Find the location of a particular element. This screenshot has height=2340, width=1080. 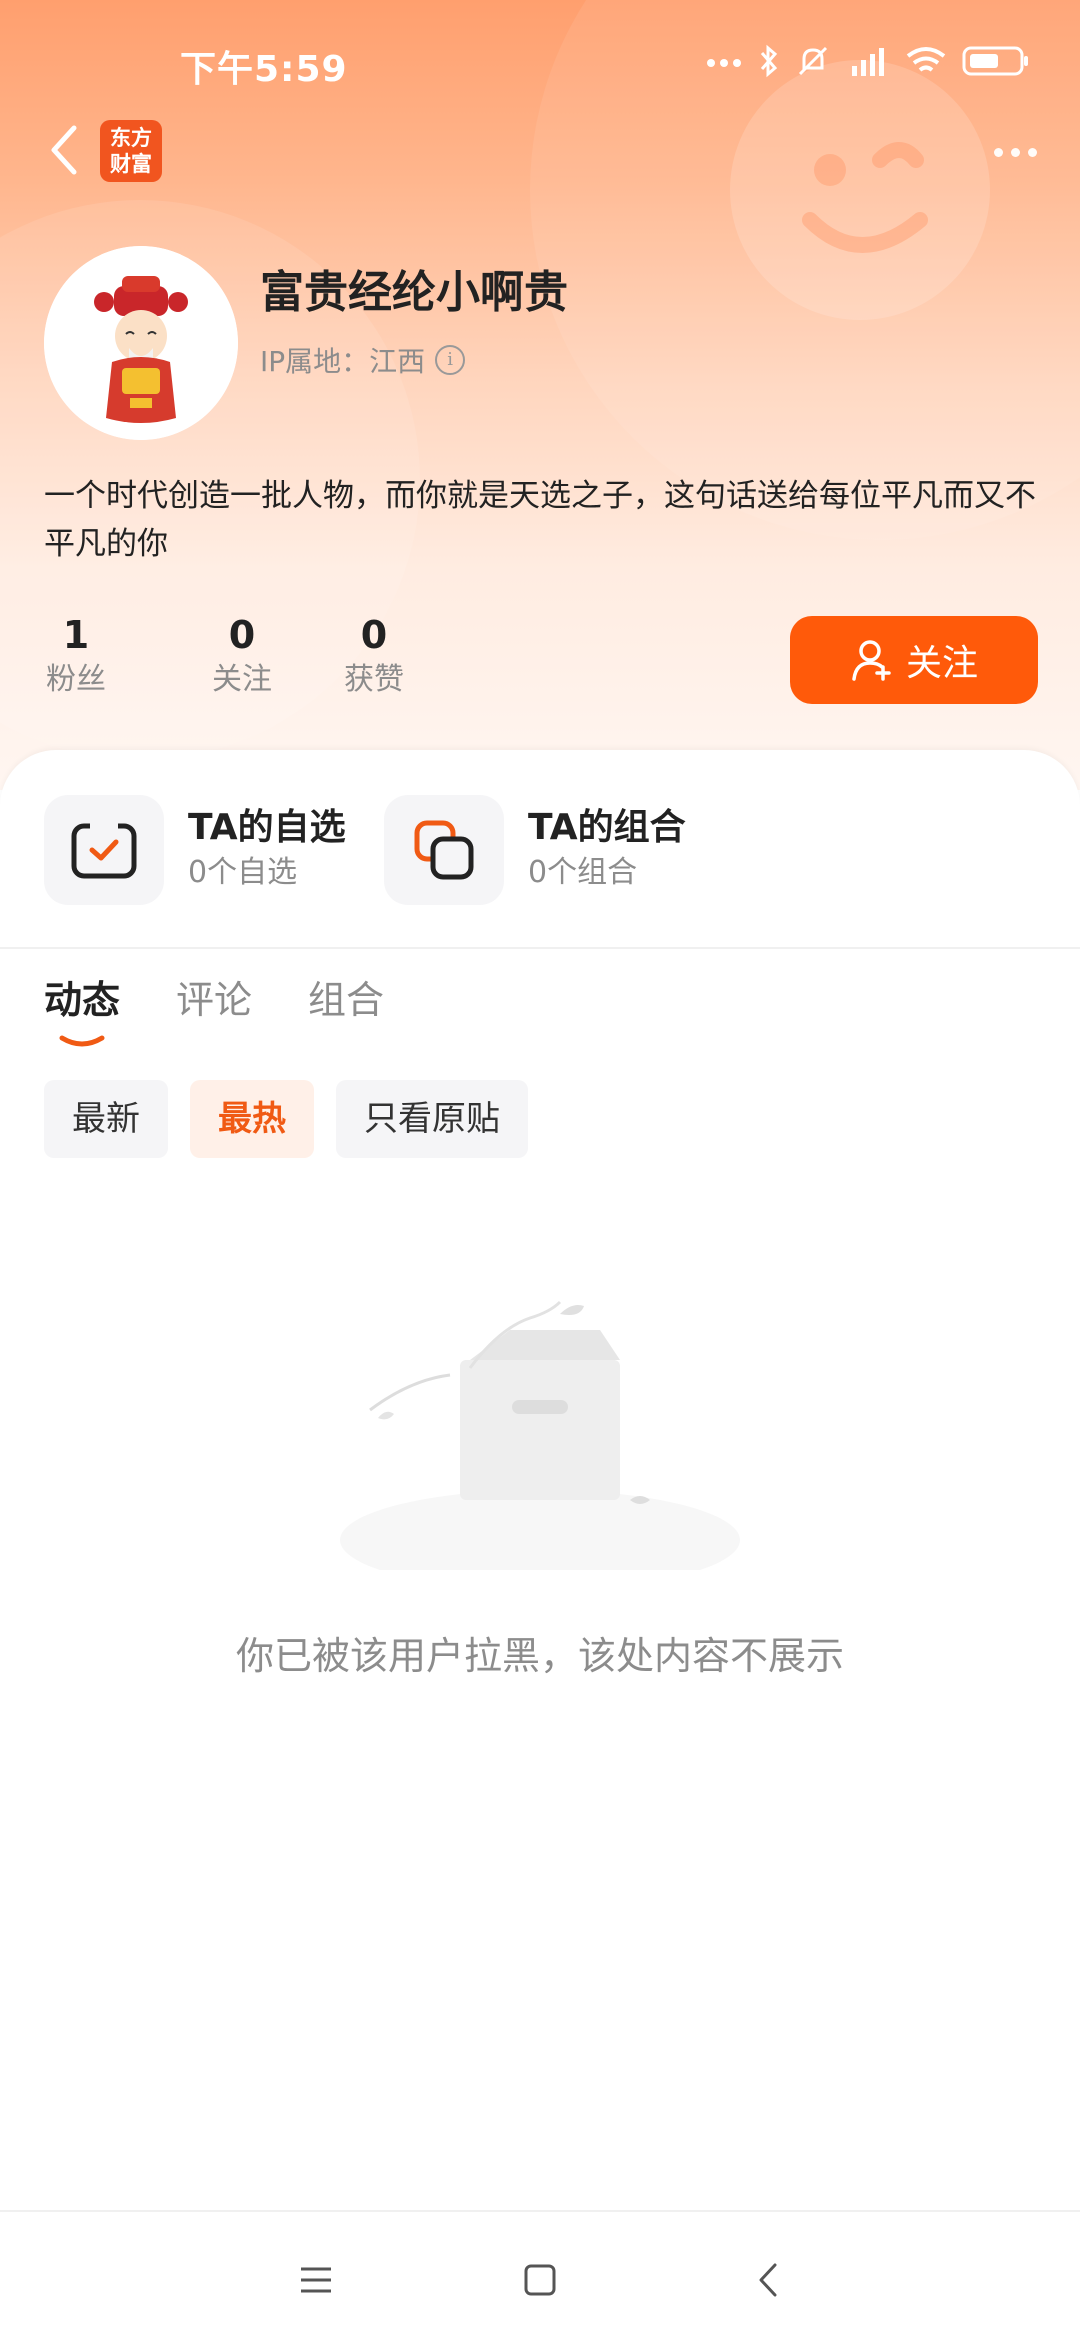

home-square-icon is located at coordinates (540, 2280).